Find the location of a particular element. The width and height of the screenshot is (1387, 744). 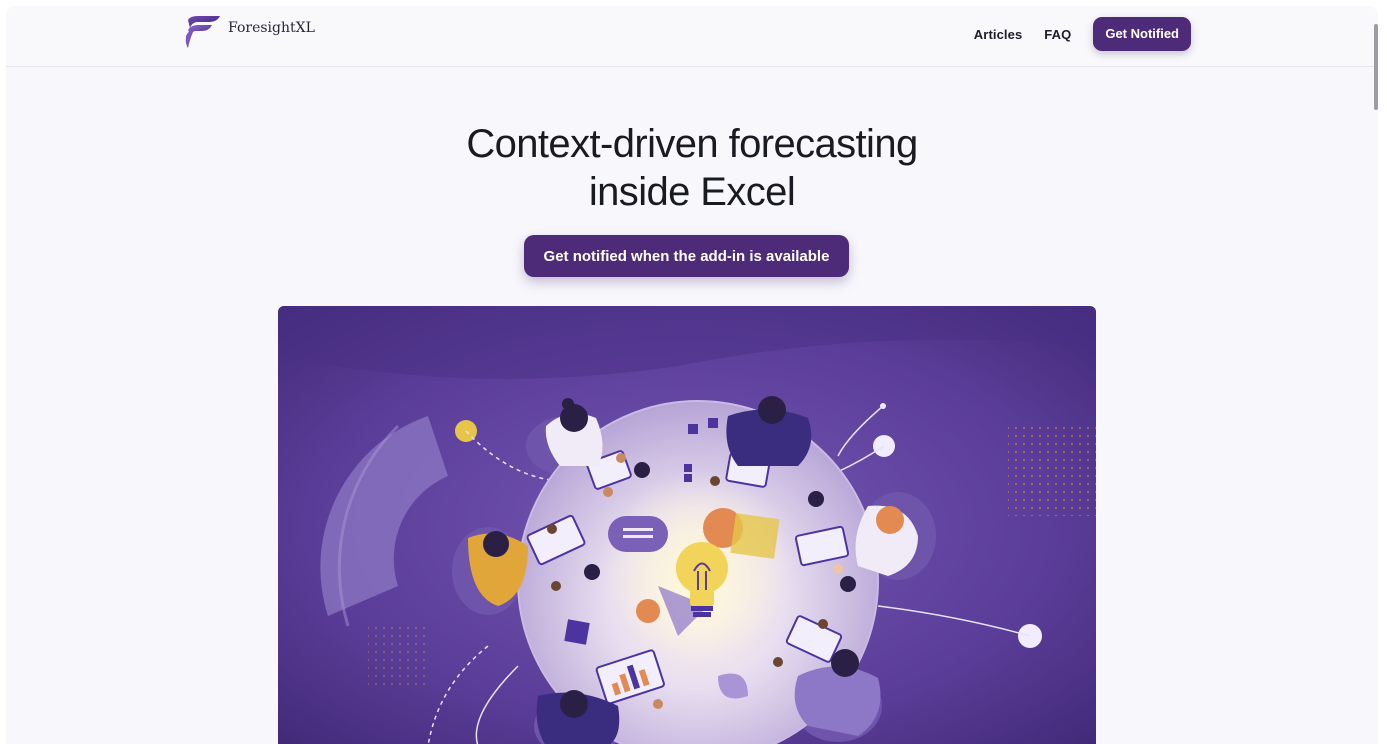

hero-title-line-1: Context-driven forecasting is located at coordinates (692, 144).